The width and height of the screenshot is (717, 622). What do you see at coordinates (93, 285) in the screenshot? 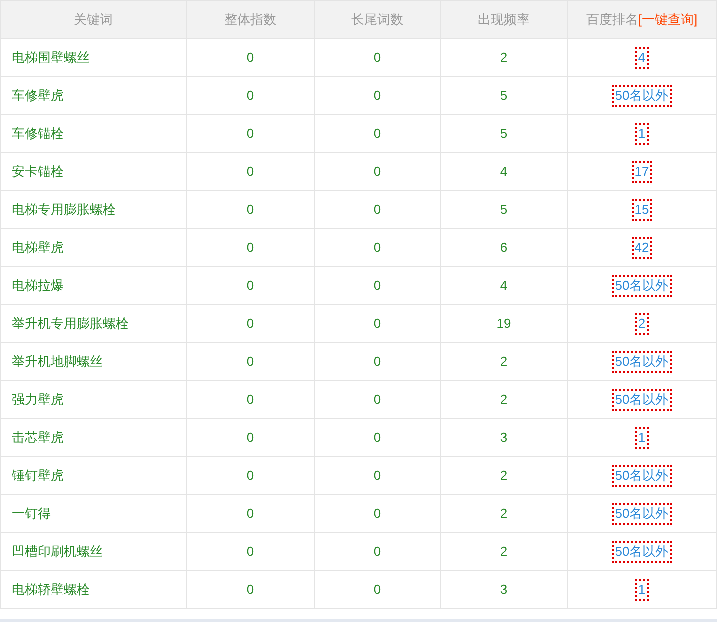
I see `keyword-cell: 电梯拉爆` at bounding box center [93, 285].